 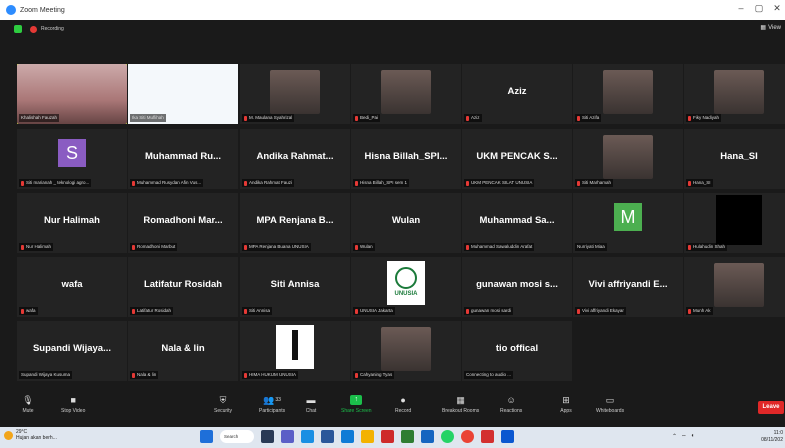 I want to click on participant-tile: Wulan Wulan, so click(x=406, y=223).